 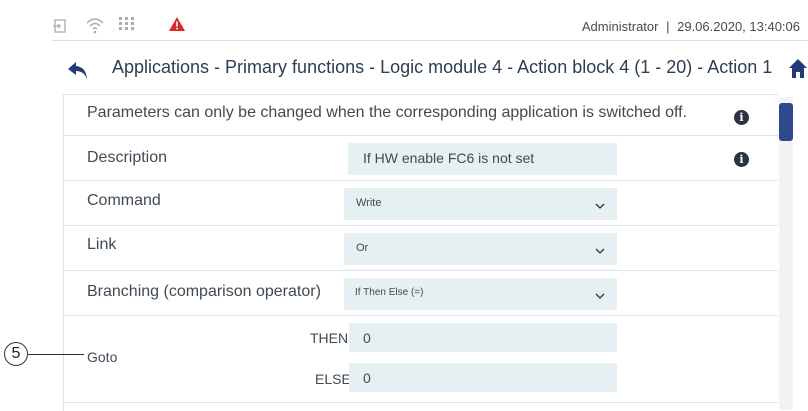 I want to click on else-label: ELSE, so click(x=333, y=379).